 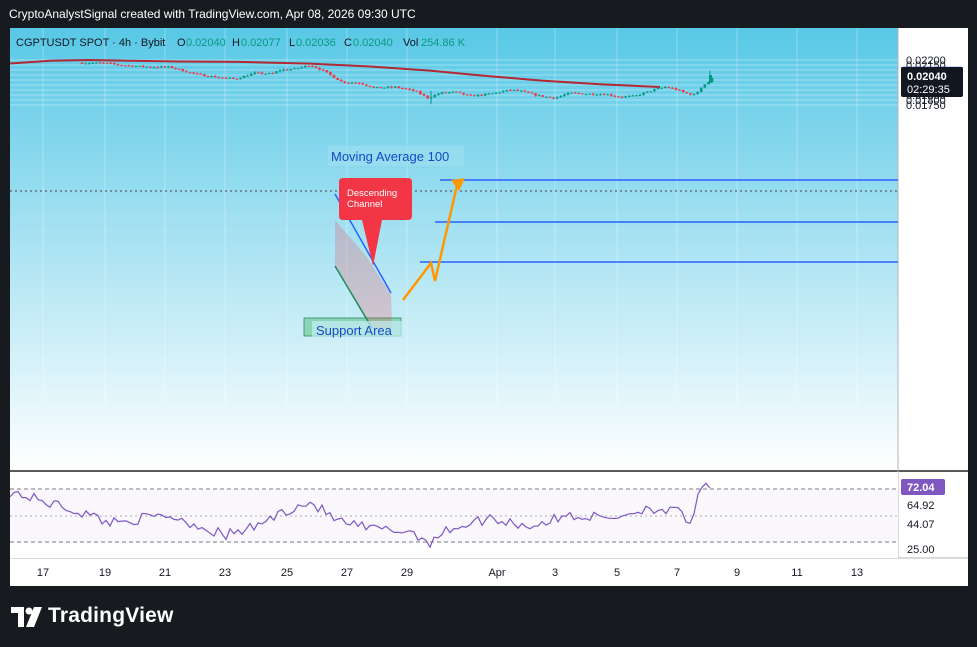 What do you see at coordinates (348, 43) in the screenshot?
I see `legend-close-label: C` at bounding box center [348, 43].